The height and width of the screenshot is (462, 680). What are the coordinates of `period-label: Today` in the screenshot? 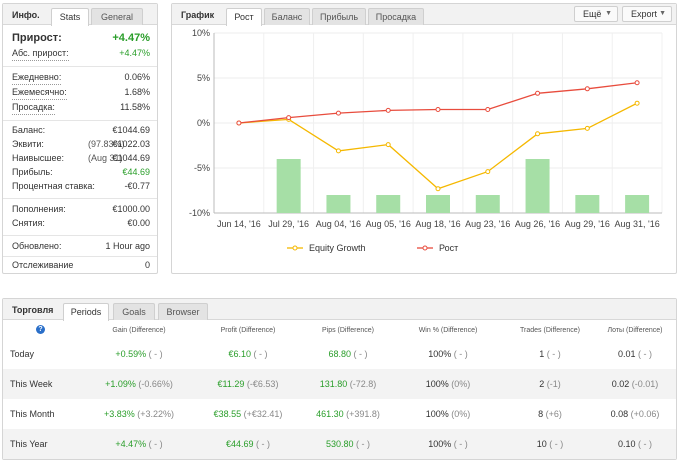 It's located at (22, 354).